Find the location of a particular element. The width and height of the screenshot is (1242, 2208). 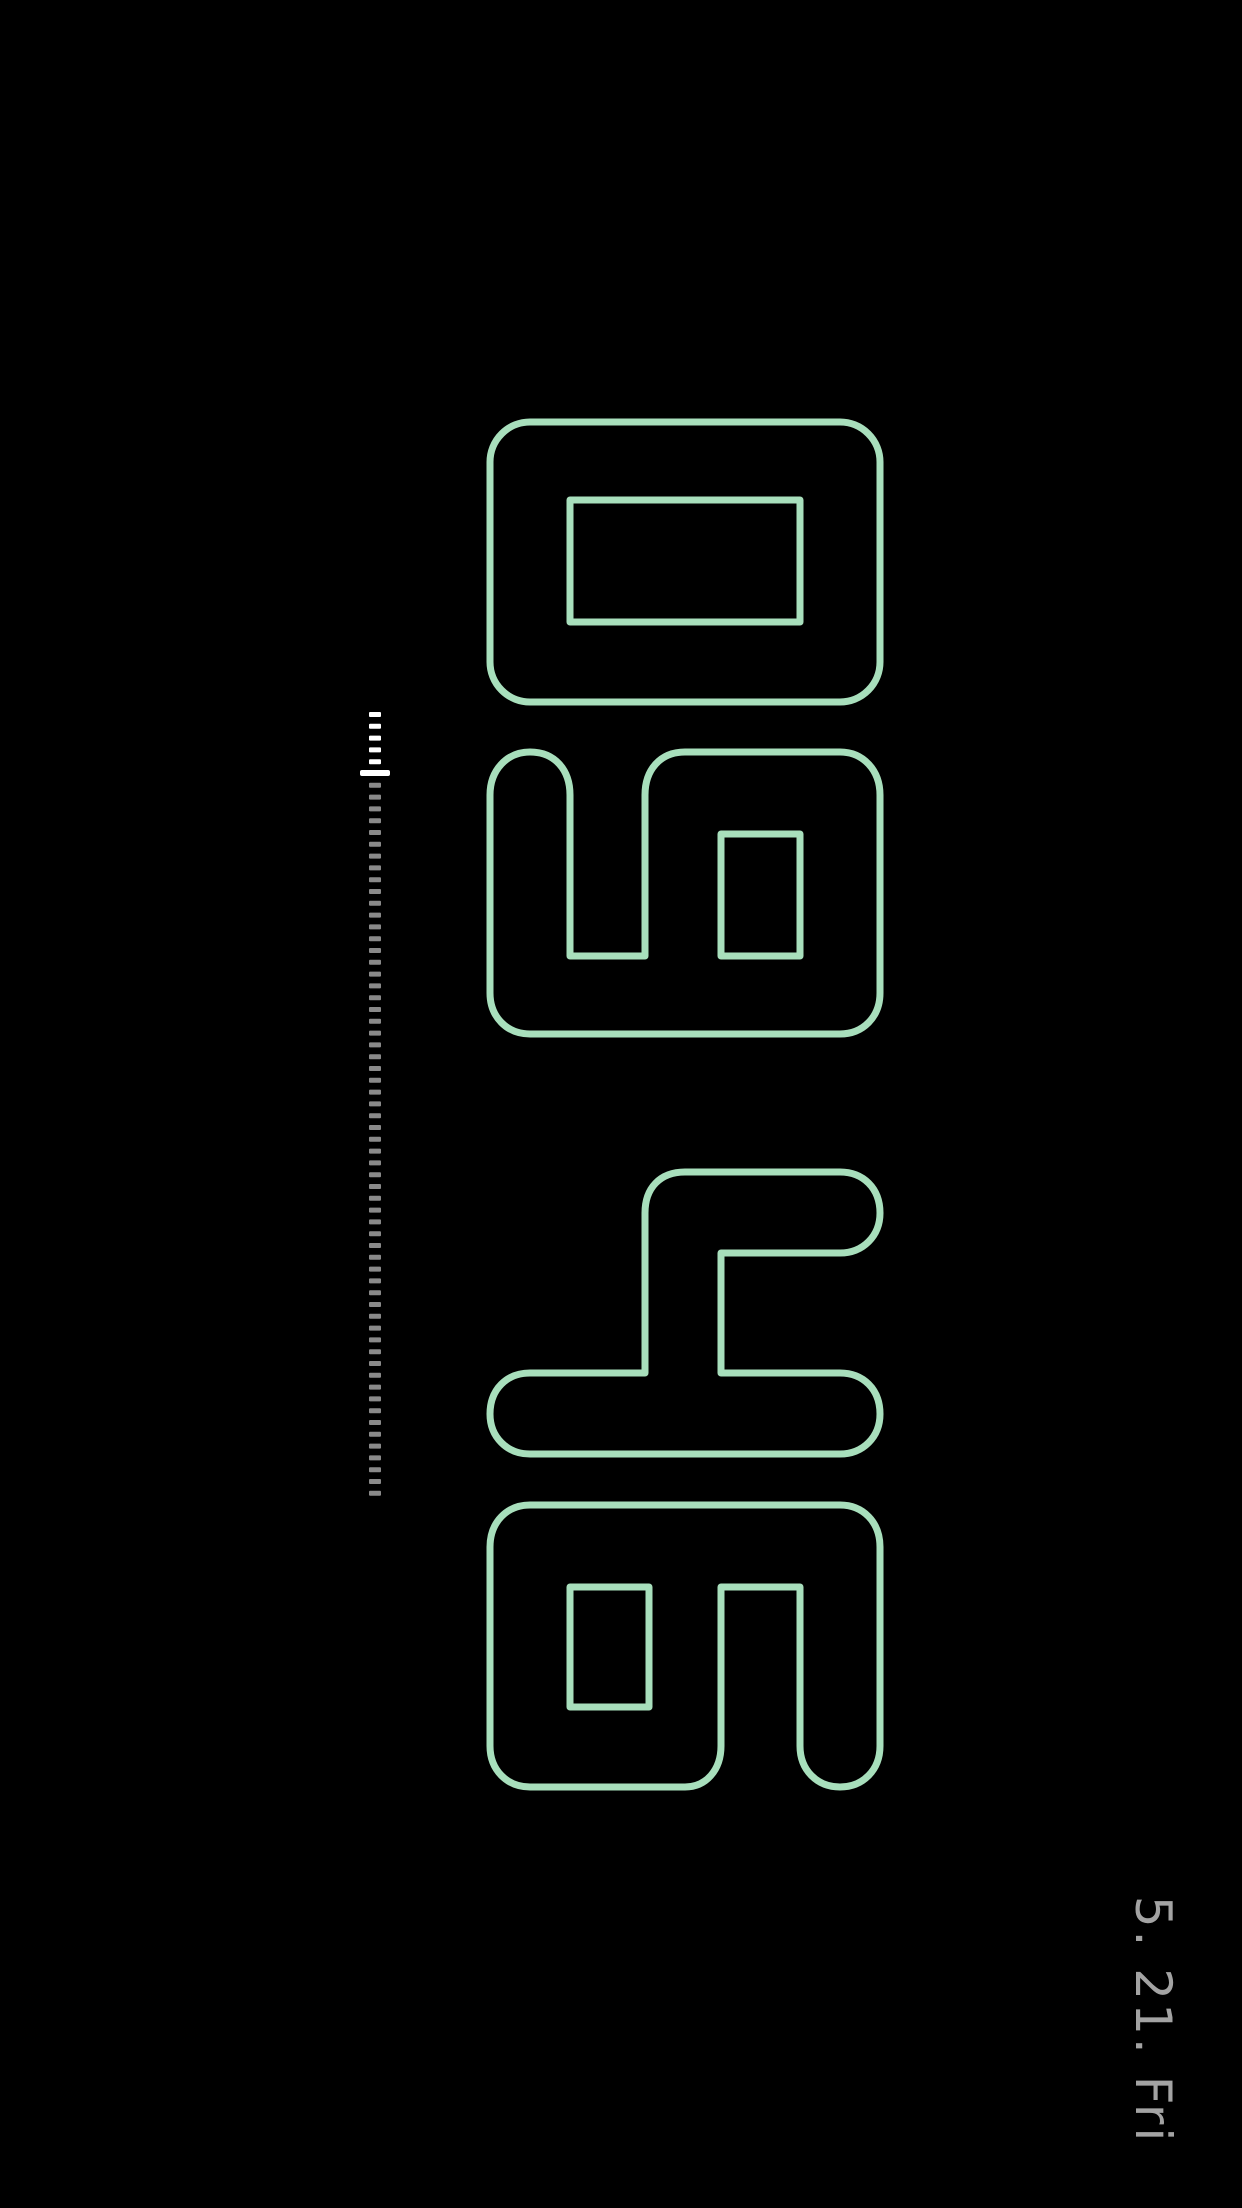

date-label: 5. 21. Fri is located at coordinates (1153, 2020).